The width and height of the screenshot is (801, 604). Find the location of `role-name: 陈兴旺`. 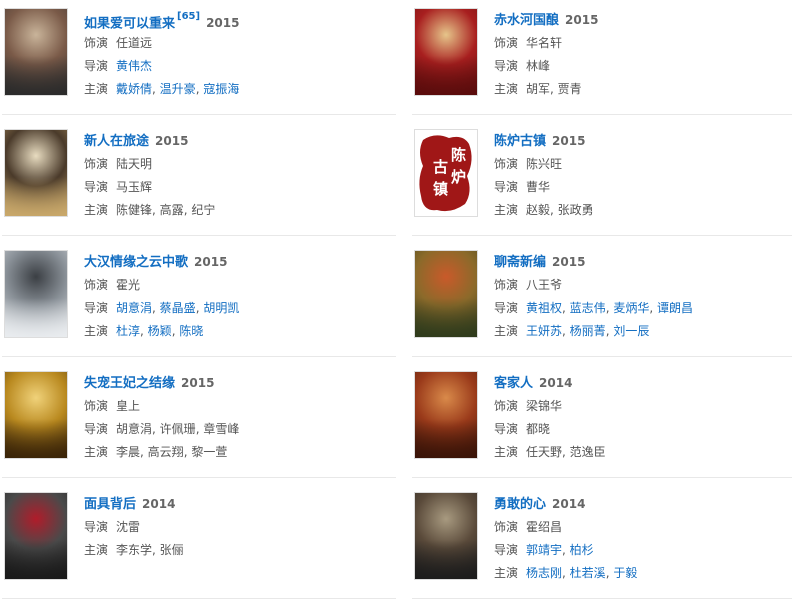

role-name: 陈兴旺 is located at coordinates (544, 164).